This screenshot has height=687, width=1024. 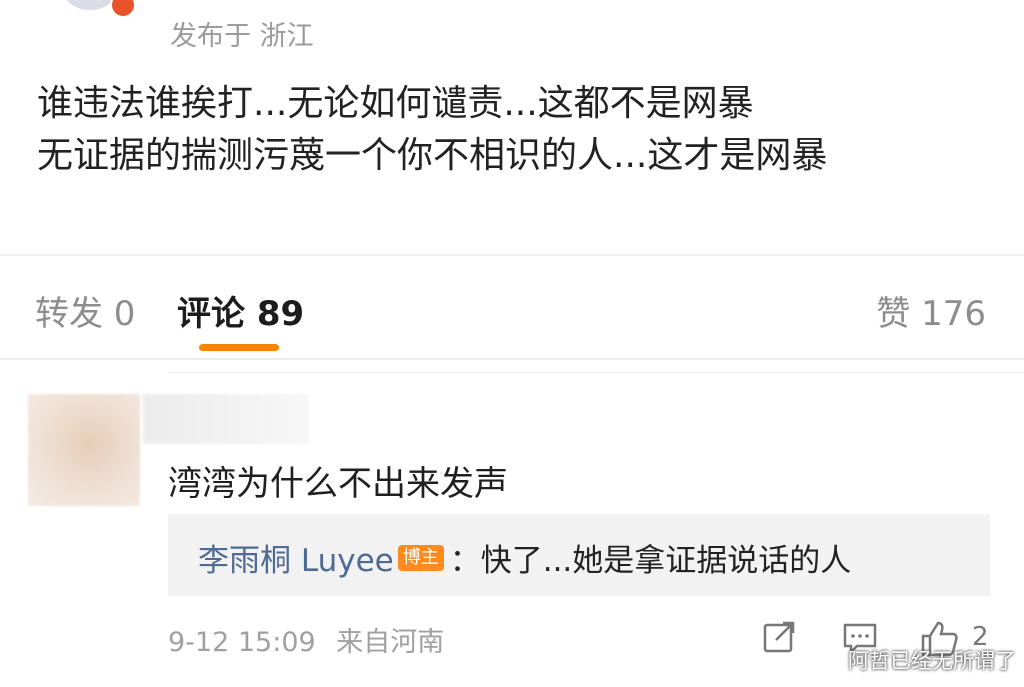 What do you see at coordinates (123, 9) in the screenshot?
I see `verified-badge-icon` at bounding box center [123, 9].